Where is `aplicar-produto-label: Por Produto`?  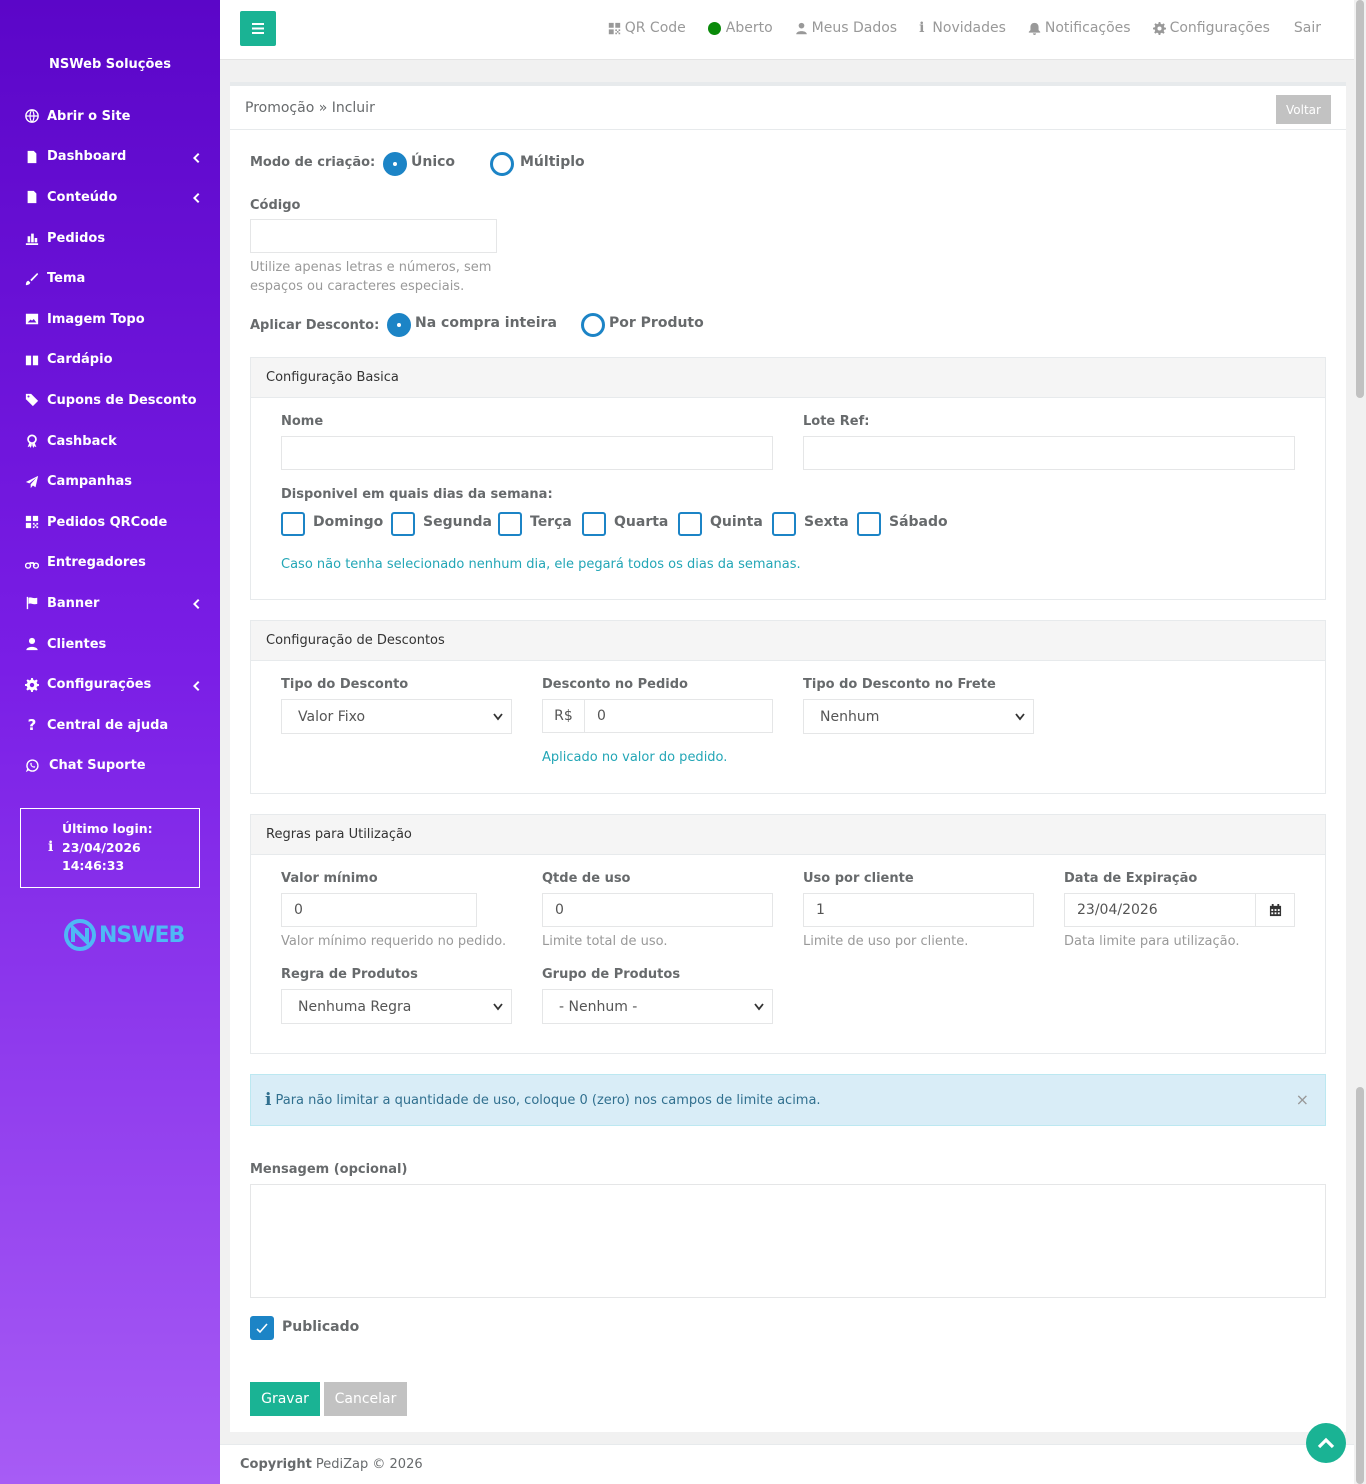
aplicar-produto-label: Por Produto is located at coordinates (656, 323).